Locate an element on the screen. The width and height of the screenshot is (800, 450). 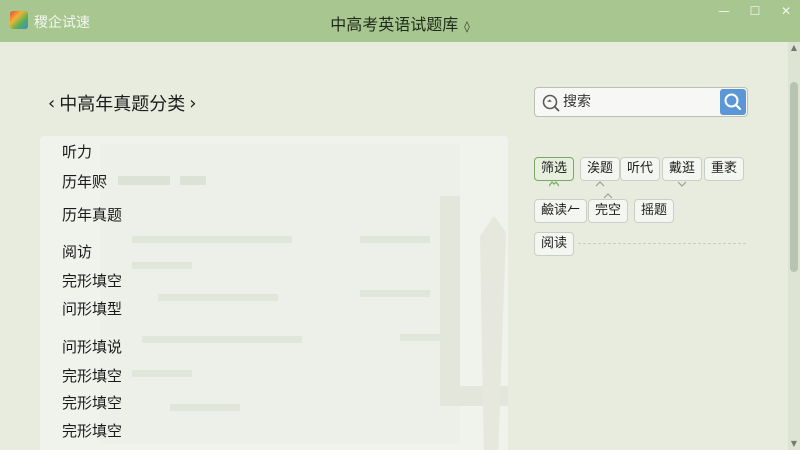
chevron-right-icon: › is located at coordinates (192, 103).